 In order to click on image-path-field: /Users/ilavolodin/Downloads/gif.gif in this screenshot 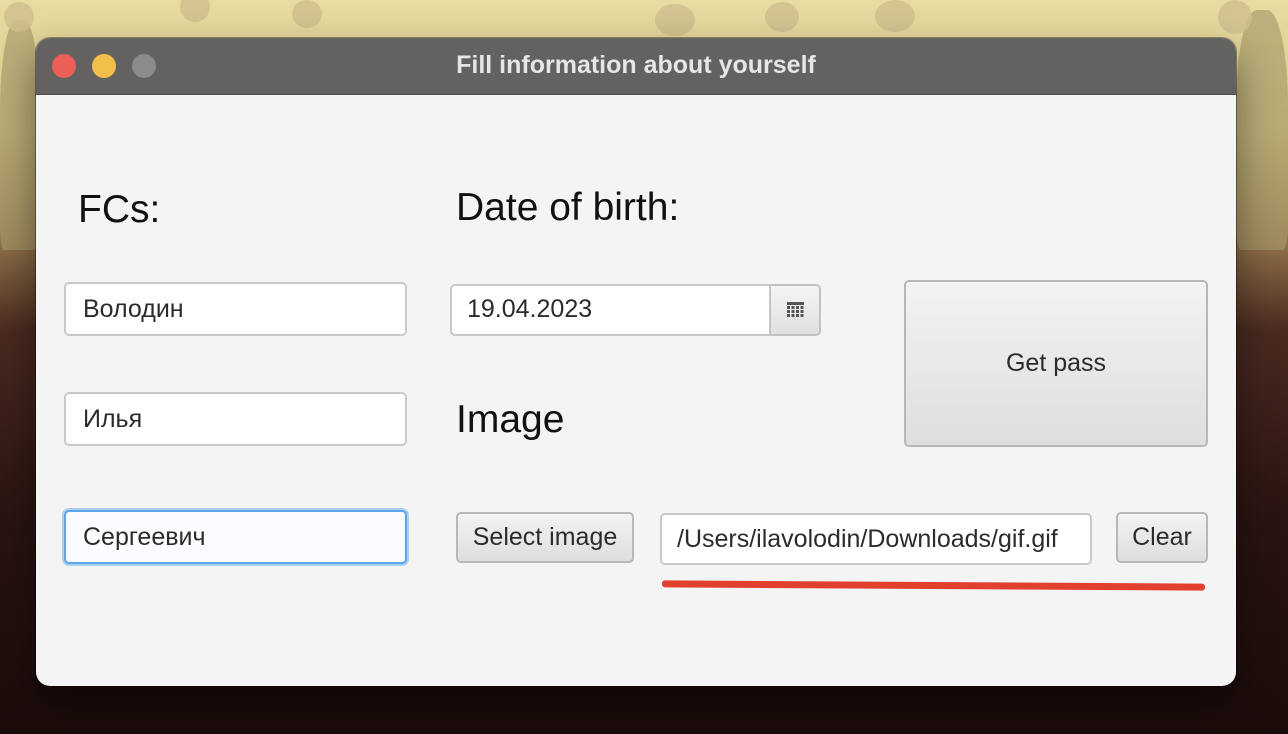, I will do `click(876, 539)`.